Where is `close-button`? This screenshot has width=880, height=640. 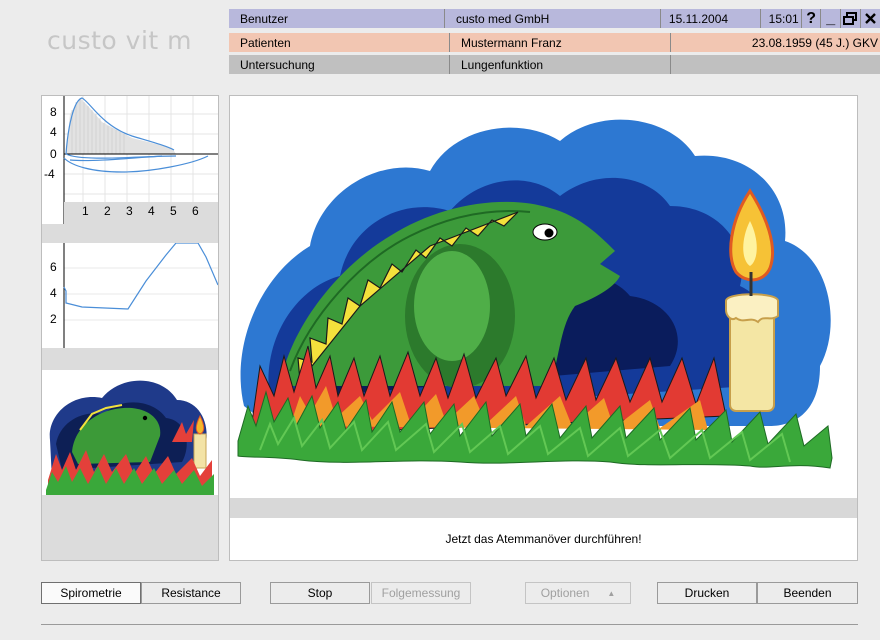
close-button is located at coordinates (870, 18).